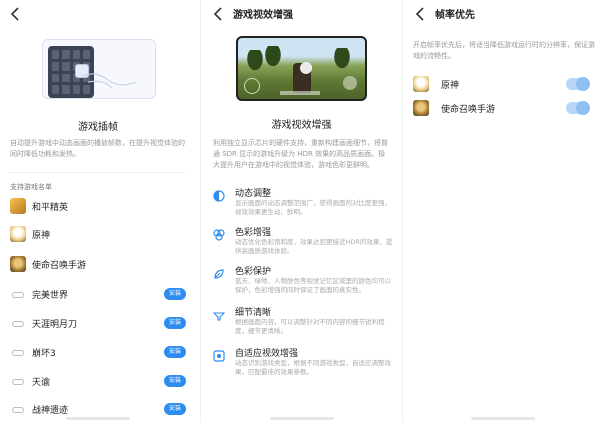 The image size is (600, 423). What do you see at coordinates (31, 187) in the screenshot?
I see `supported-games-label: 支持游戏名单` at bounding box center [31, 187].